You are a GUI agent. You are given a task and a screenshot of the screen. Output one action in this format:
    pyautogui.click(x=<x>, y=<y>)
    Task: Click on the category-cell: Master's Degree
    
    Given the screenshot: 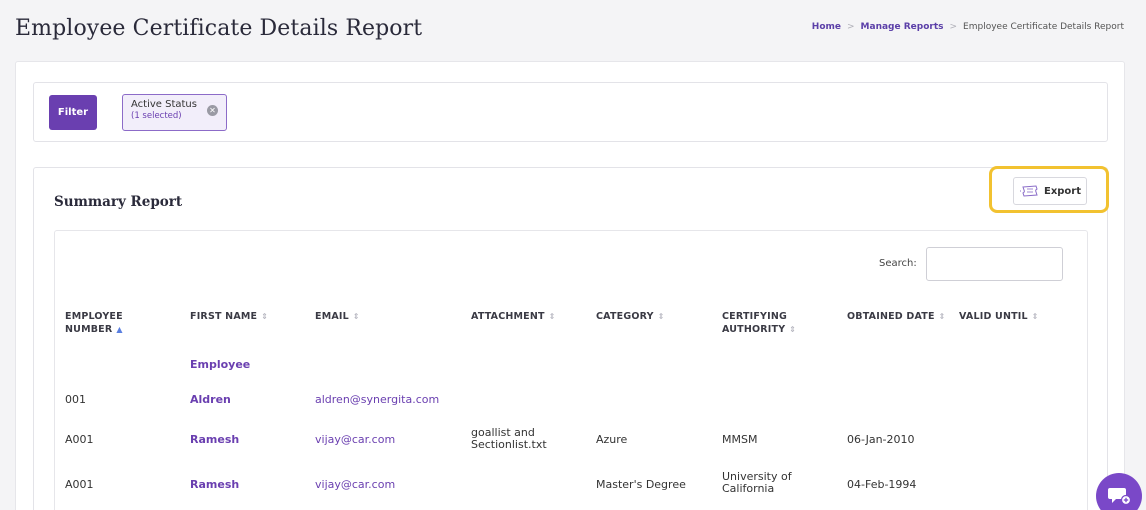 What is the action you would take?
    pyautogui.click(x=641, y=484)
    